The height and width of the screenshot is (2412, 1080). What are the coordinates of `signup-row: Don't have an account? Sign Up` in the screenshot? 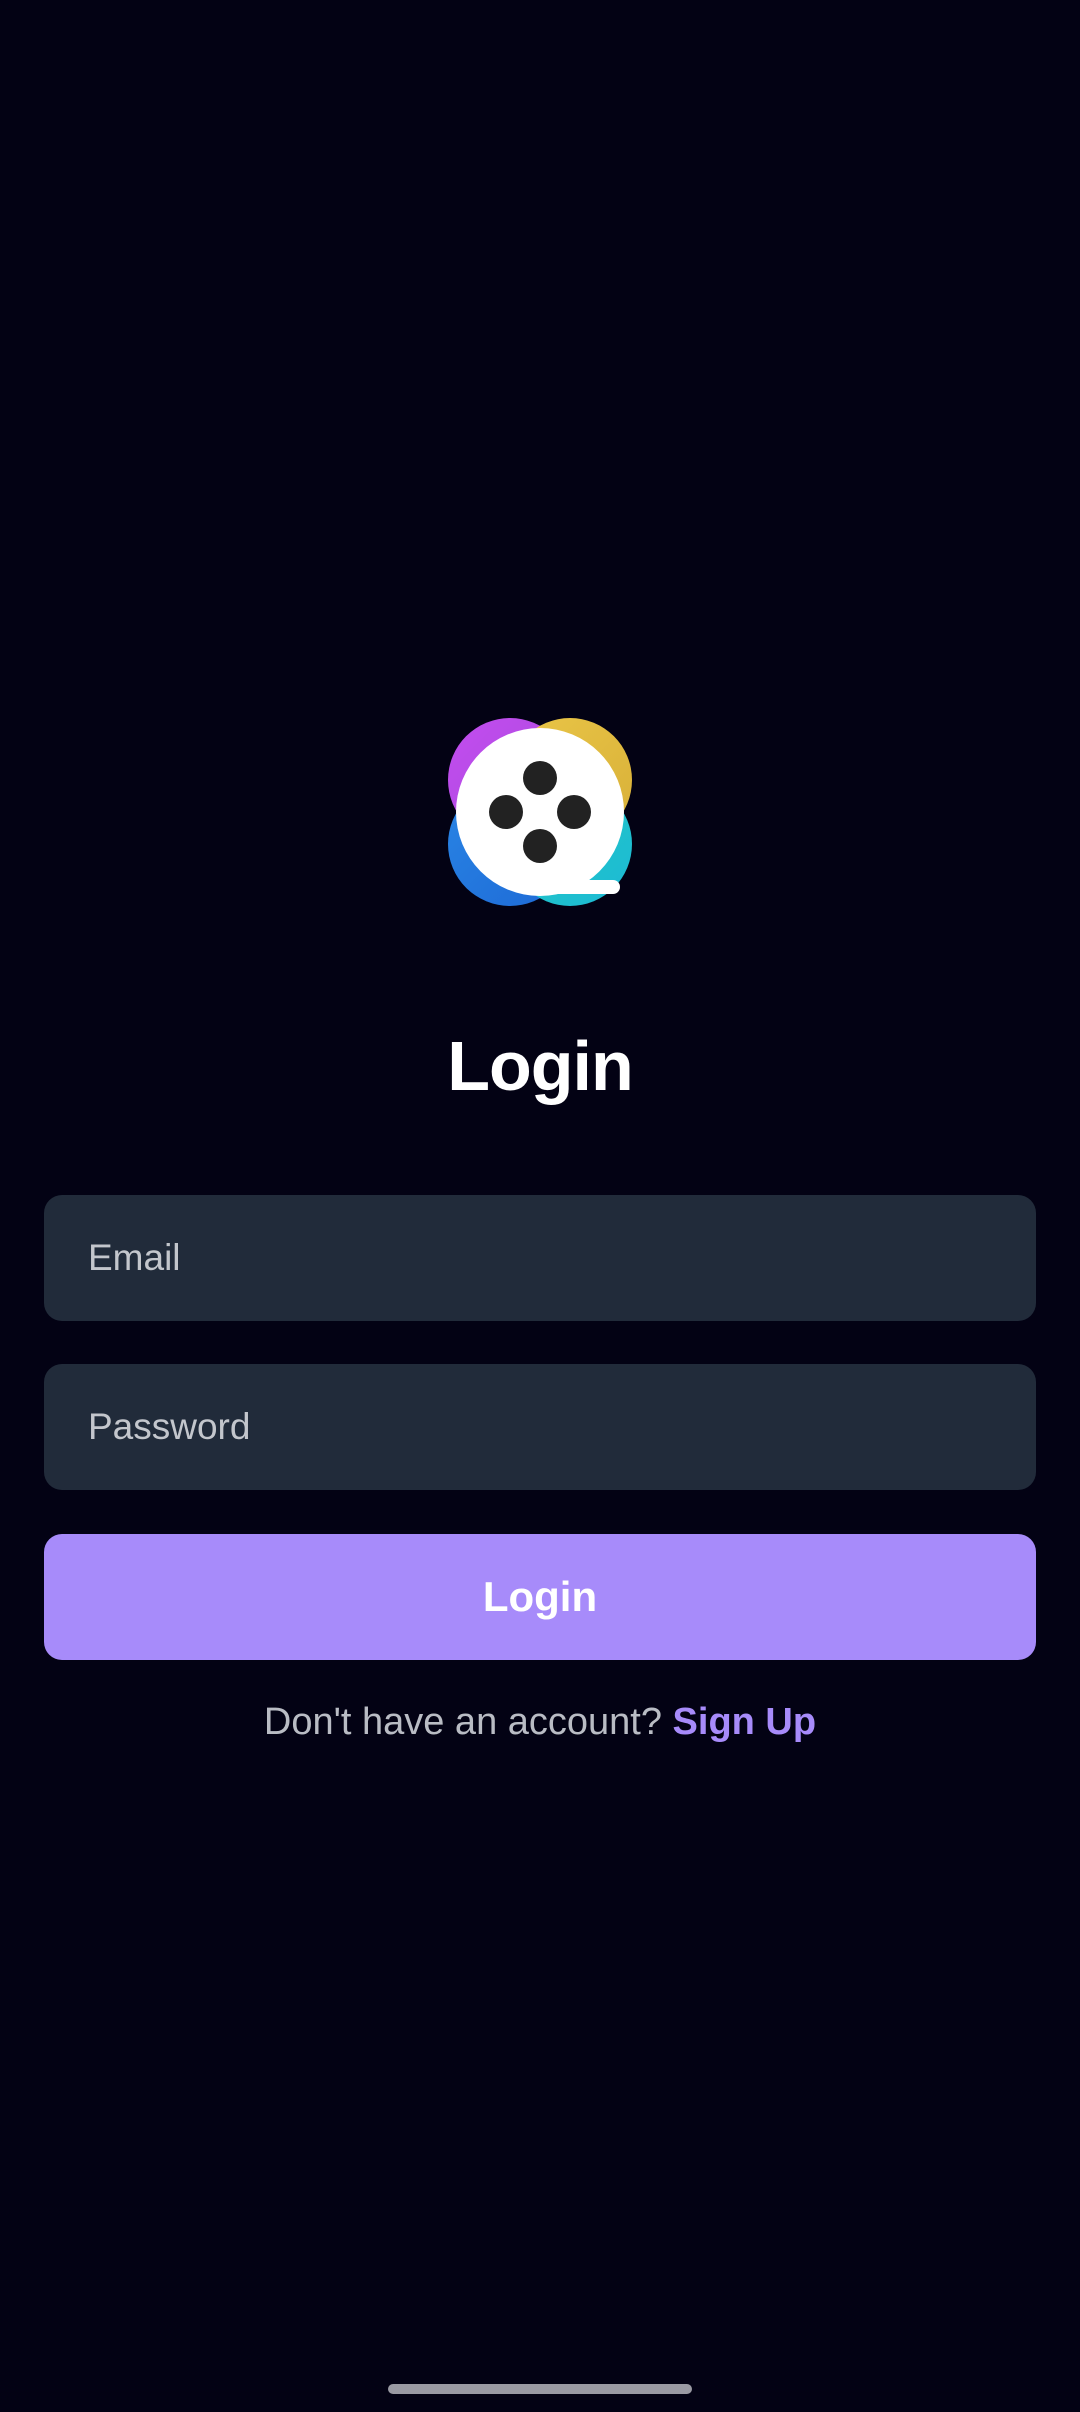 It's located at (540, 1722).